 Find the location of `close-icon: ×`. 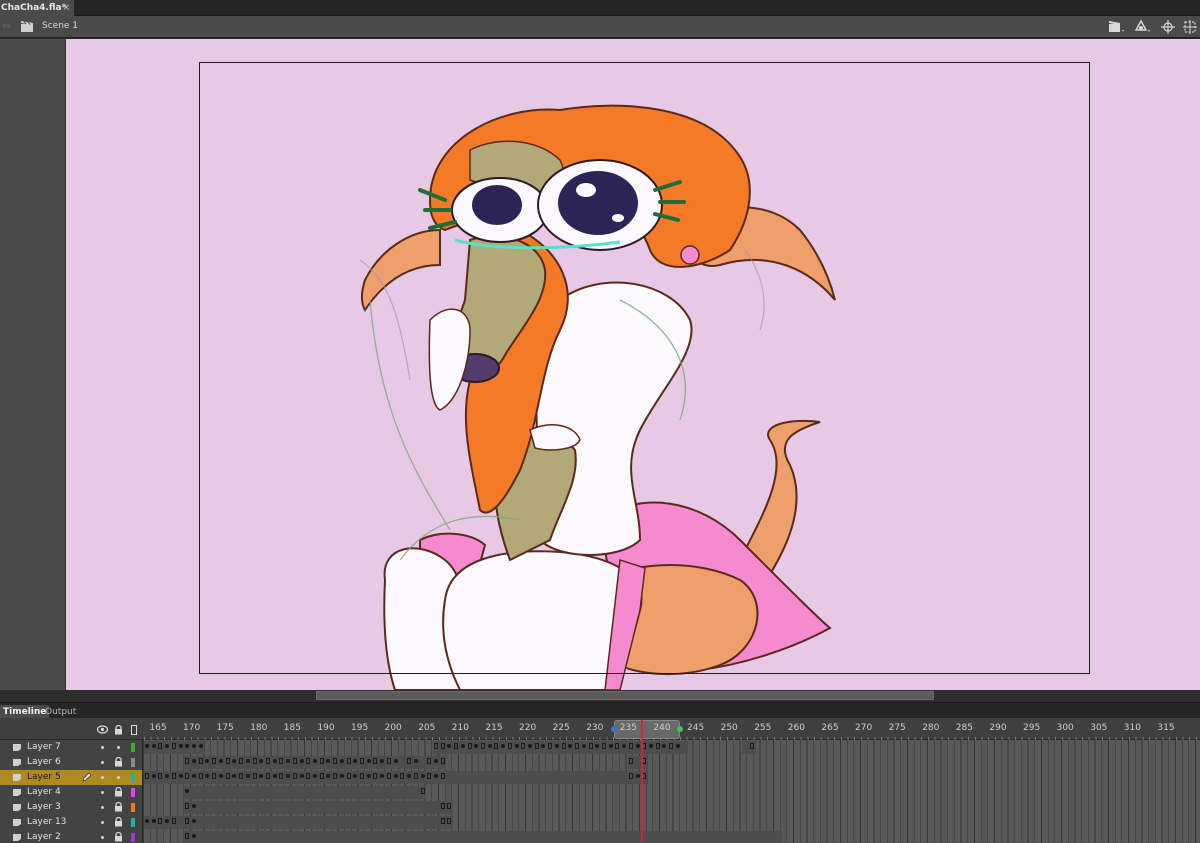

close-icon: × is located at coordinates (66, 8).